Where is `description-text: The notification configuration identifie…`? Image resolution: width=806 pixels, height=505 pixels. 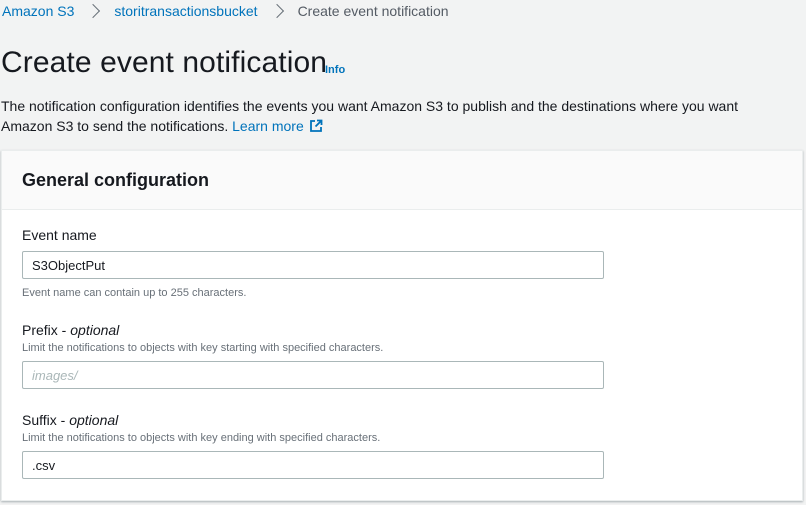
description-text: The notification configuration identifie… is located at coordinates (370, 116).